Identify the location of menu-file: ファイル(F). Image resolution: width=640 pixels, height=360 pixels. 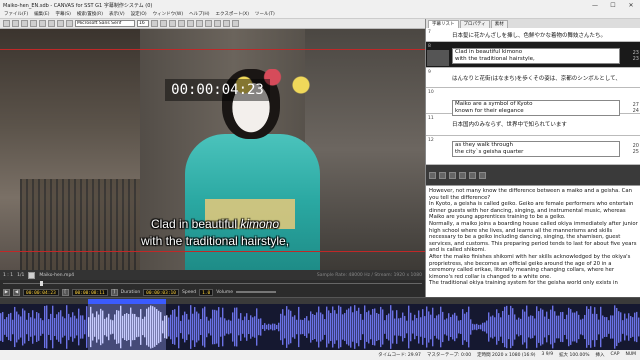
(16, 14).